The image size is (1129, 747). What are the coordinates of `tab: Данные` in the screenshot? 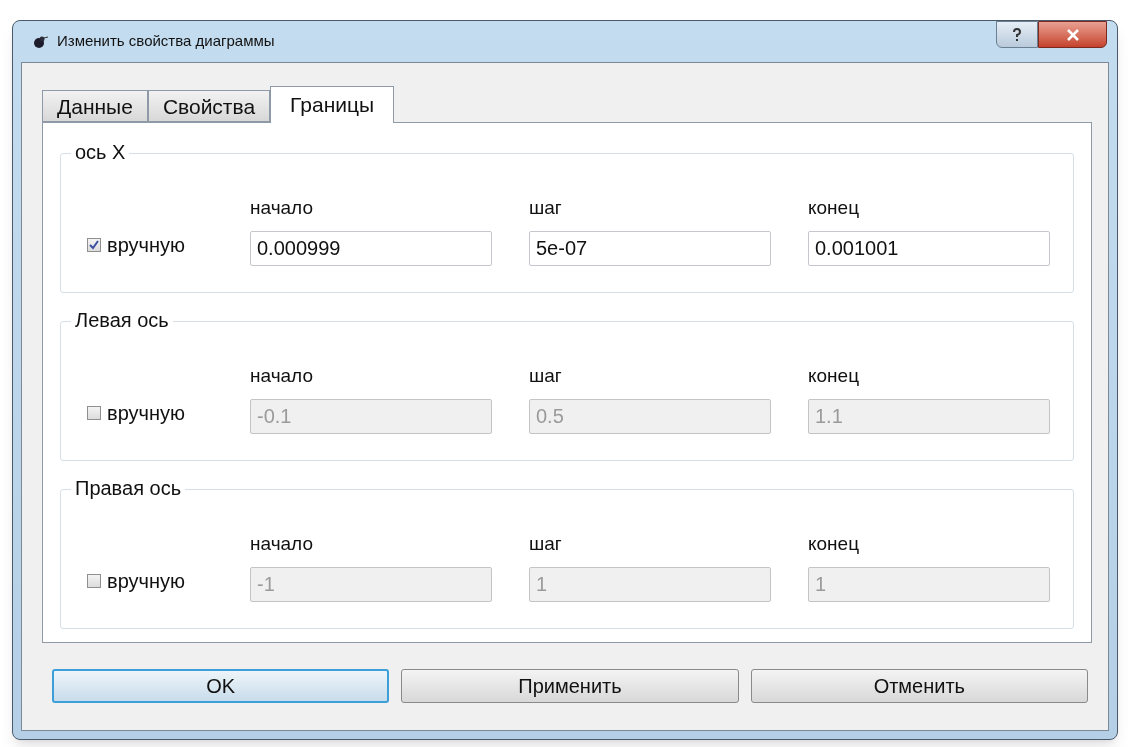 It's located at (95, 106).